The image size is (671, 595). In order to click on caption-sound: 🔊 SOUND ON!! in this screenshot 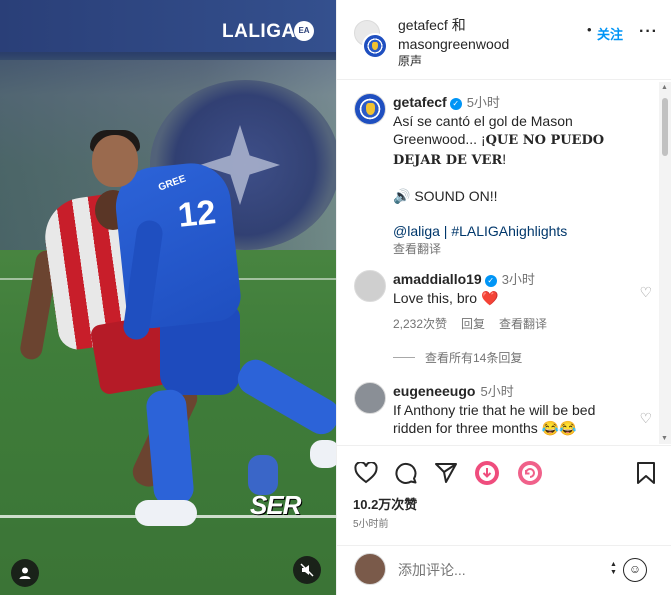, I will do `click(445, 196)`.